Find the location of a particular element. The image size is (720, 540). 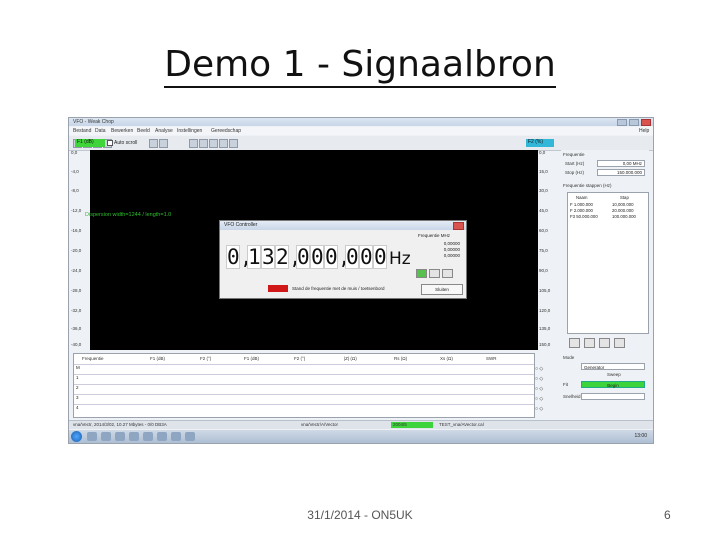

right-axis-tick: 75,0 is located at coordinates (543, 250).